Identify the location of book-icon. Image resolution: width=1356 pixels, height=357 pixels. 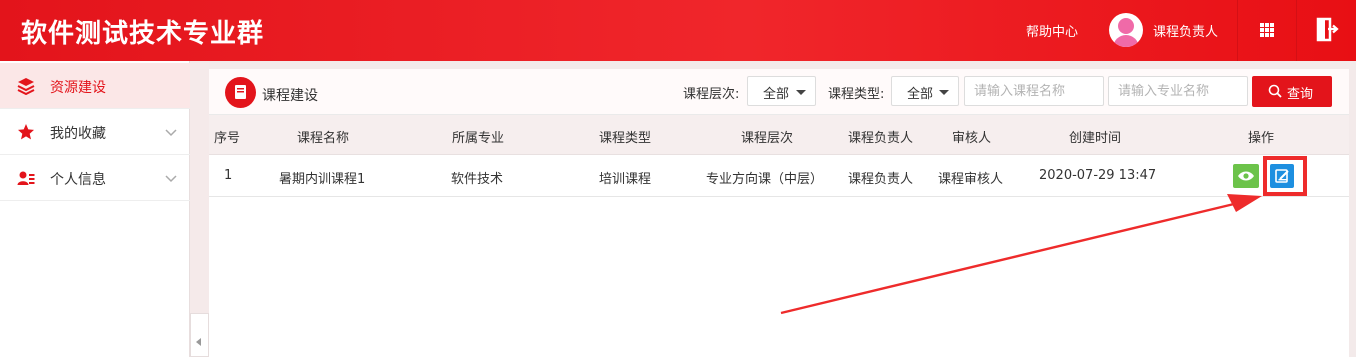
(240, 92).